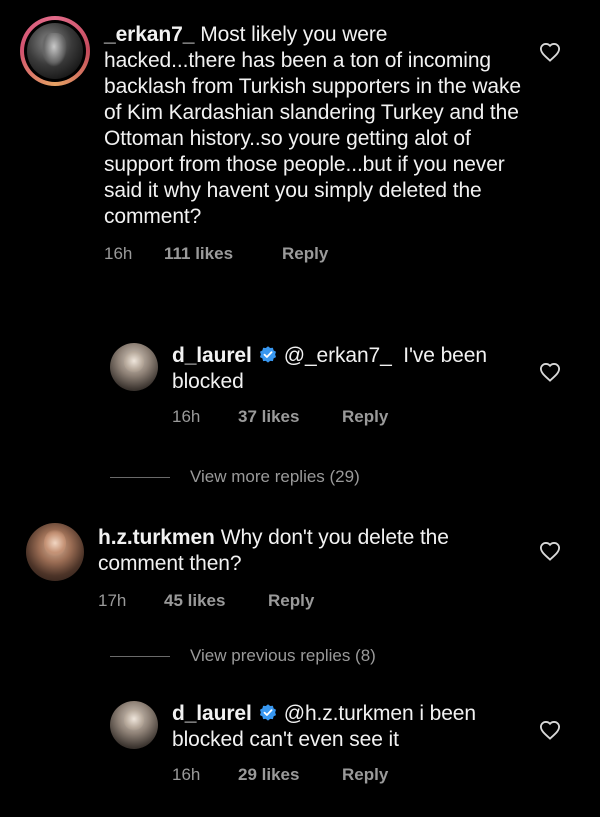 Image resolution: width=600 pixels, height=817 pixels. I want to click on reply-text: d_laurel @_erkan7_ I've been blocked, so click(342, 369).